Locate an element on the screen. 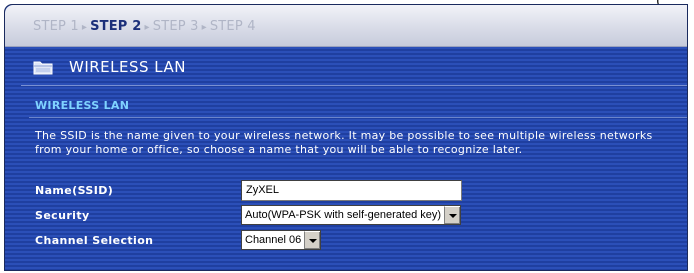 The height and width of the screenshot is (273, 694). channel-row: Channel Selection Channel 06 is located at coordinates (178, 240).